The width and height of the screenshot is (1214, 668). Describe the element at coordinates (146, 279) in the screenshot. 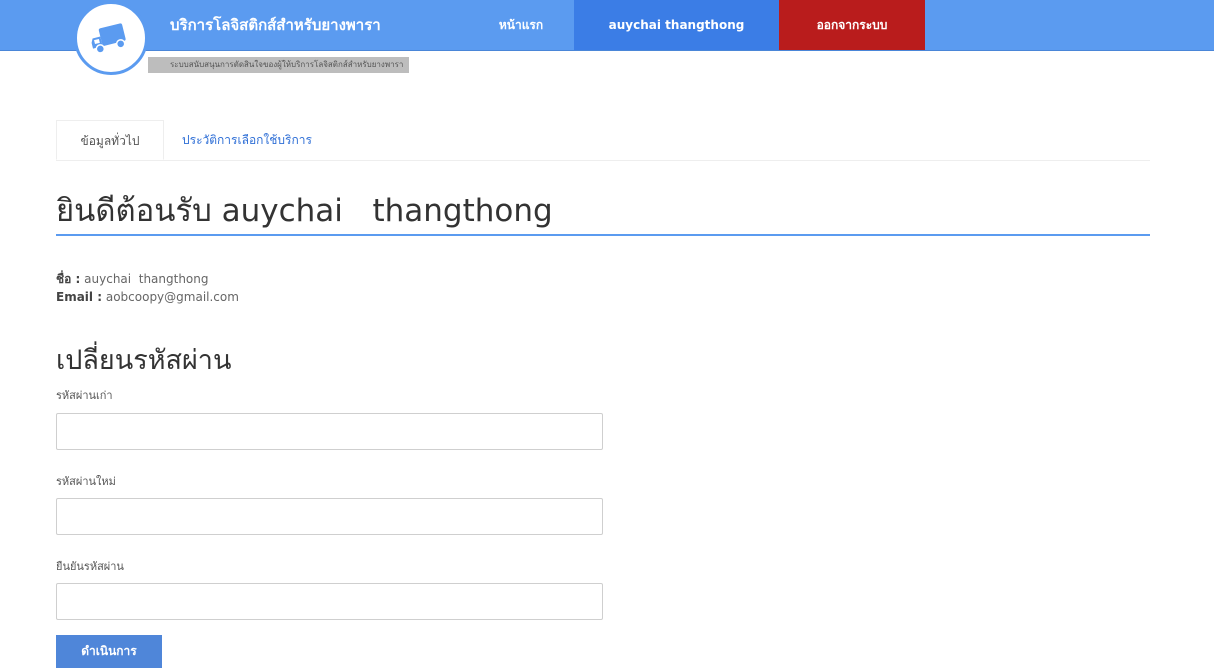

I see `name-value: auychai thangthong` at that location.